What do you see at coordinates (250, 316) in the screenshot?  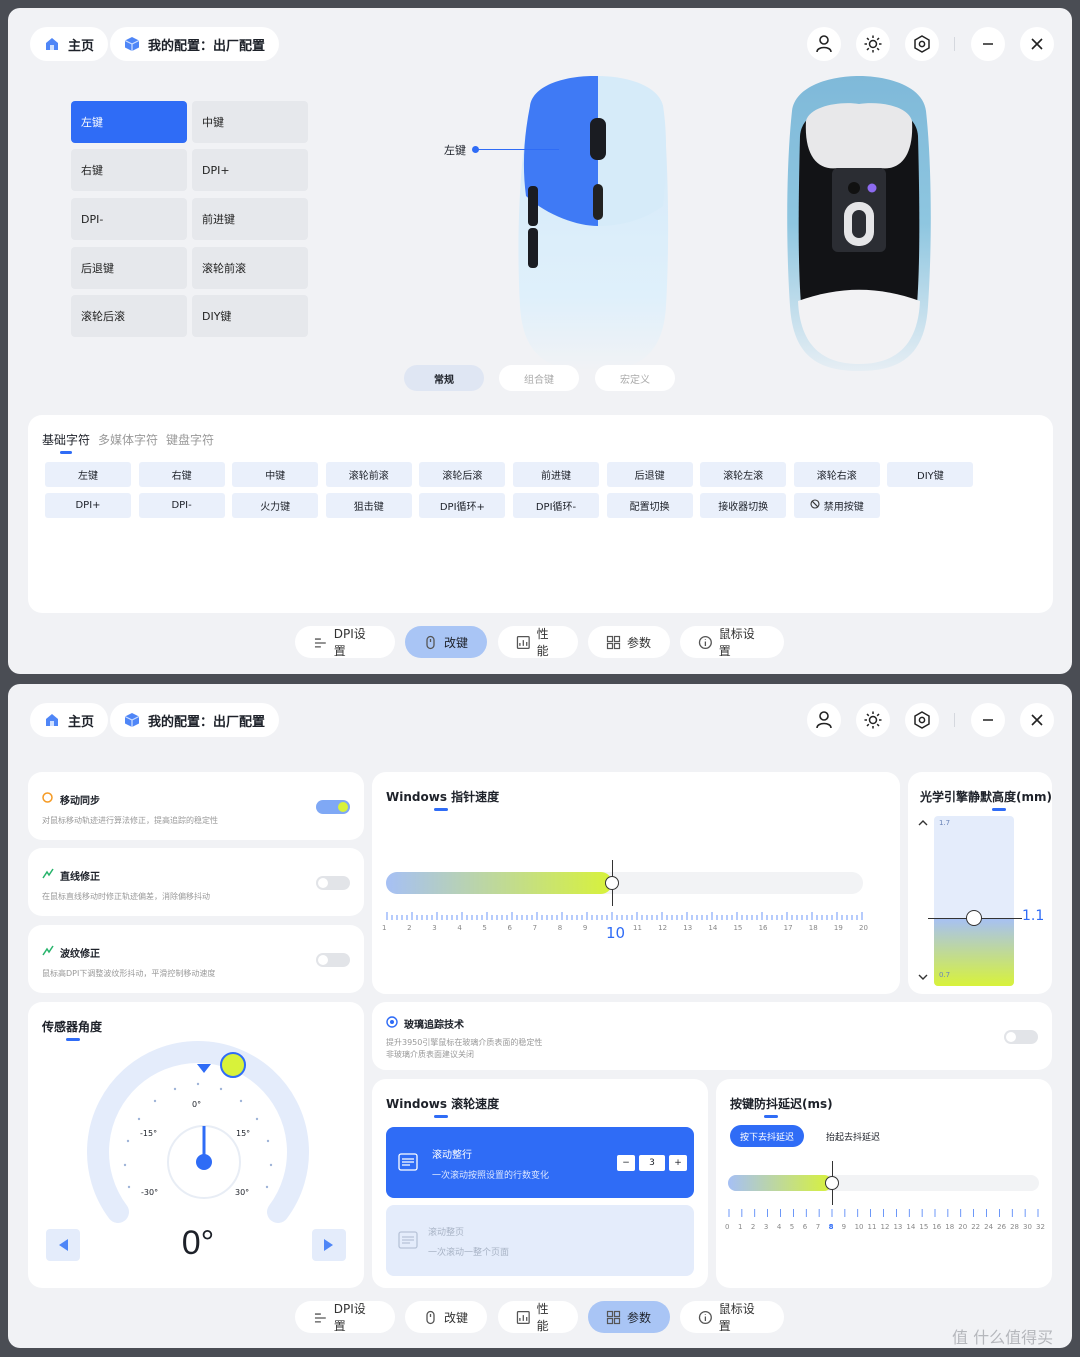 I see `mouse-button-diy: DIY键` at bounding box center [250, 316].